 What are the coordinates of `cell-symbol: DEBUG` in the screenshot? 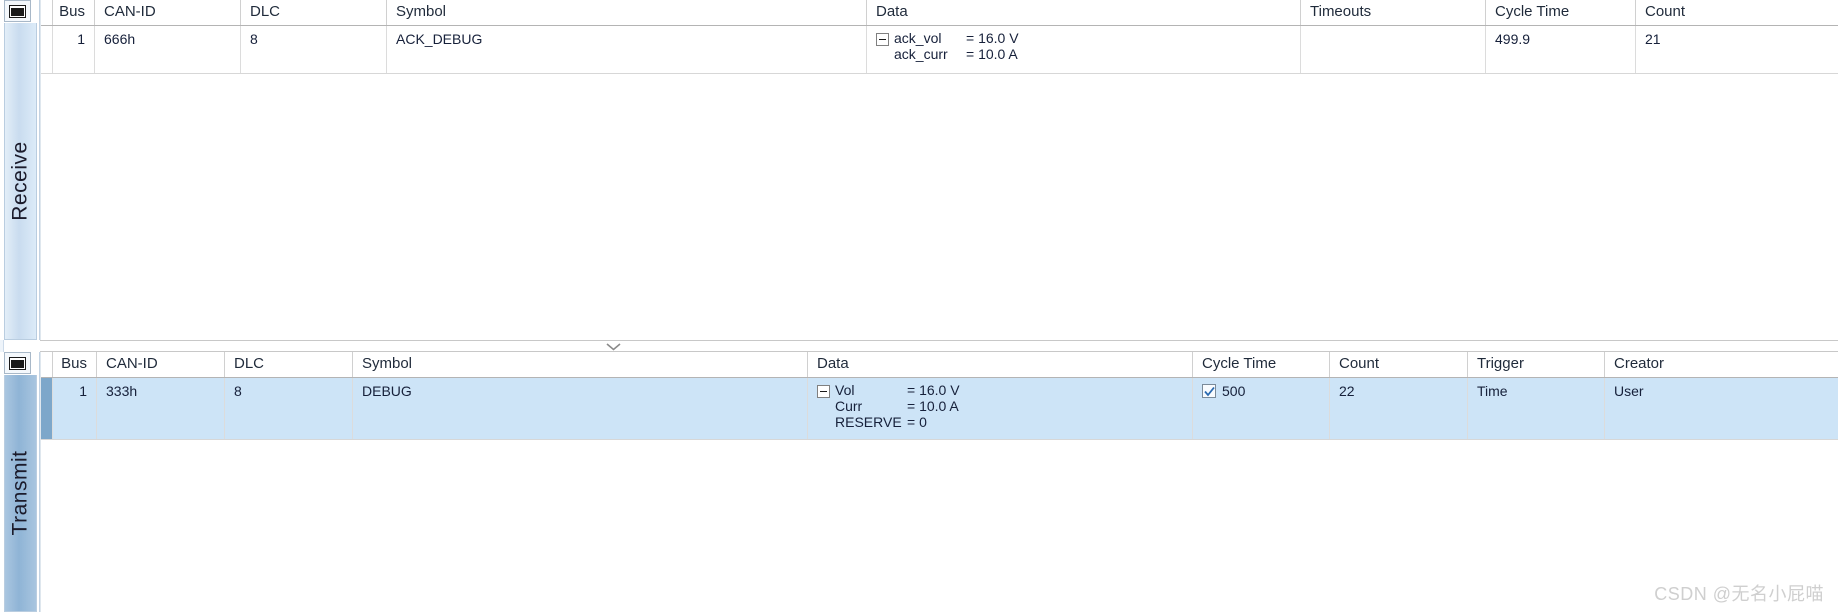 It's located at (580, 408).